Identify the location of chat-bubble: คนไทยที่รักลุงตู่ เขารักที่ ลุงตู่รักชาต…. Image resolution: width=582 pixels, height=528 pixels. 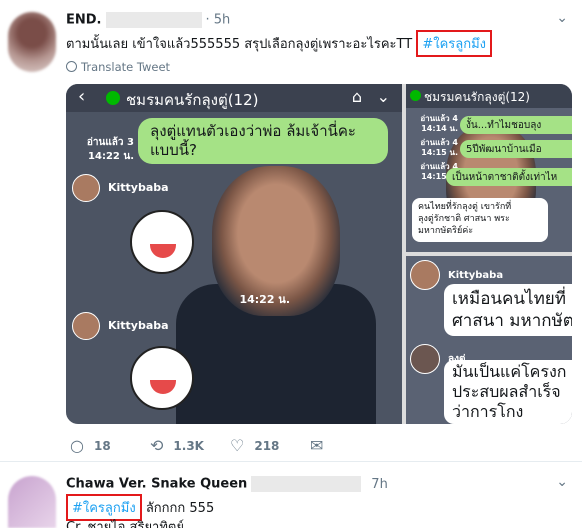
(480, 220).